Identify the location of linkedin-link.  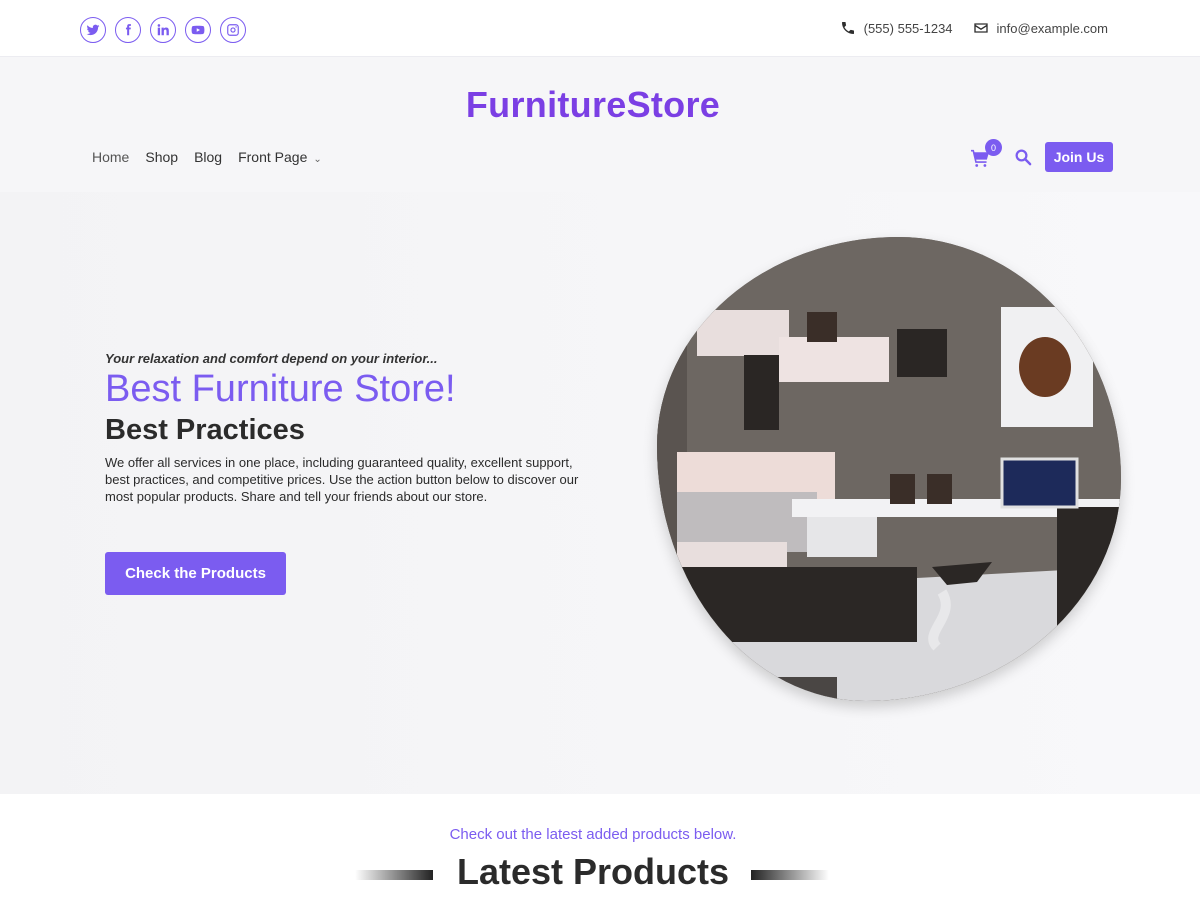
(163, 30).